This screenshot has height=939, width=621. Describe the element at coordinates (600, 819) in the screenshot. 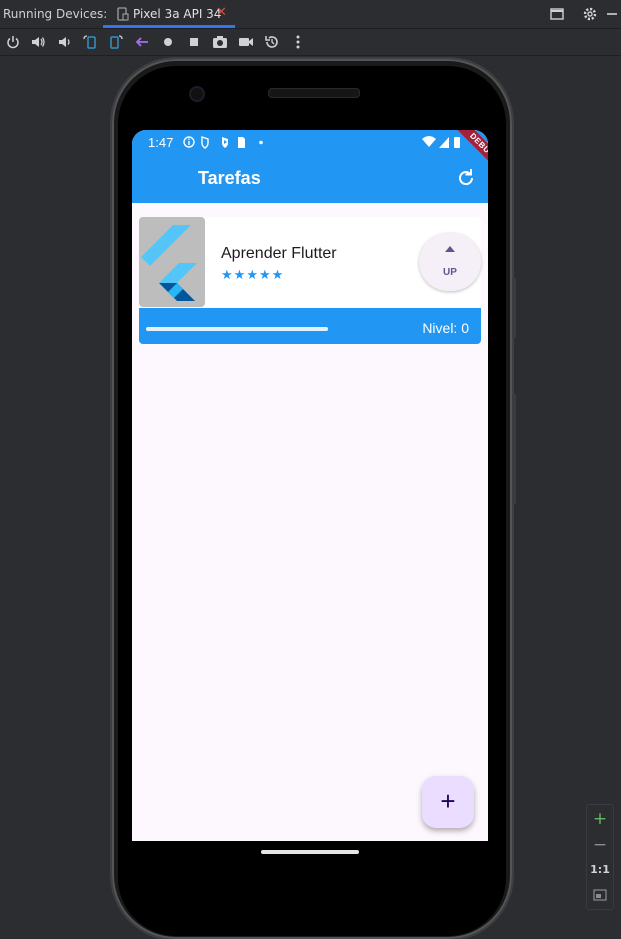

I see `zoom-in-button: +` at that location.